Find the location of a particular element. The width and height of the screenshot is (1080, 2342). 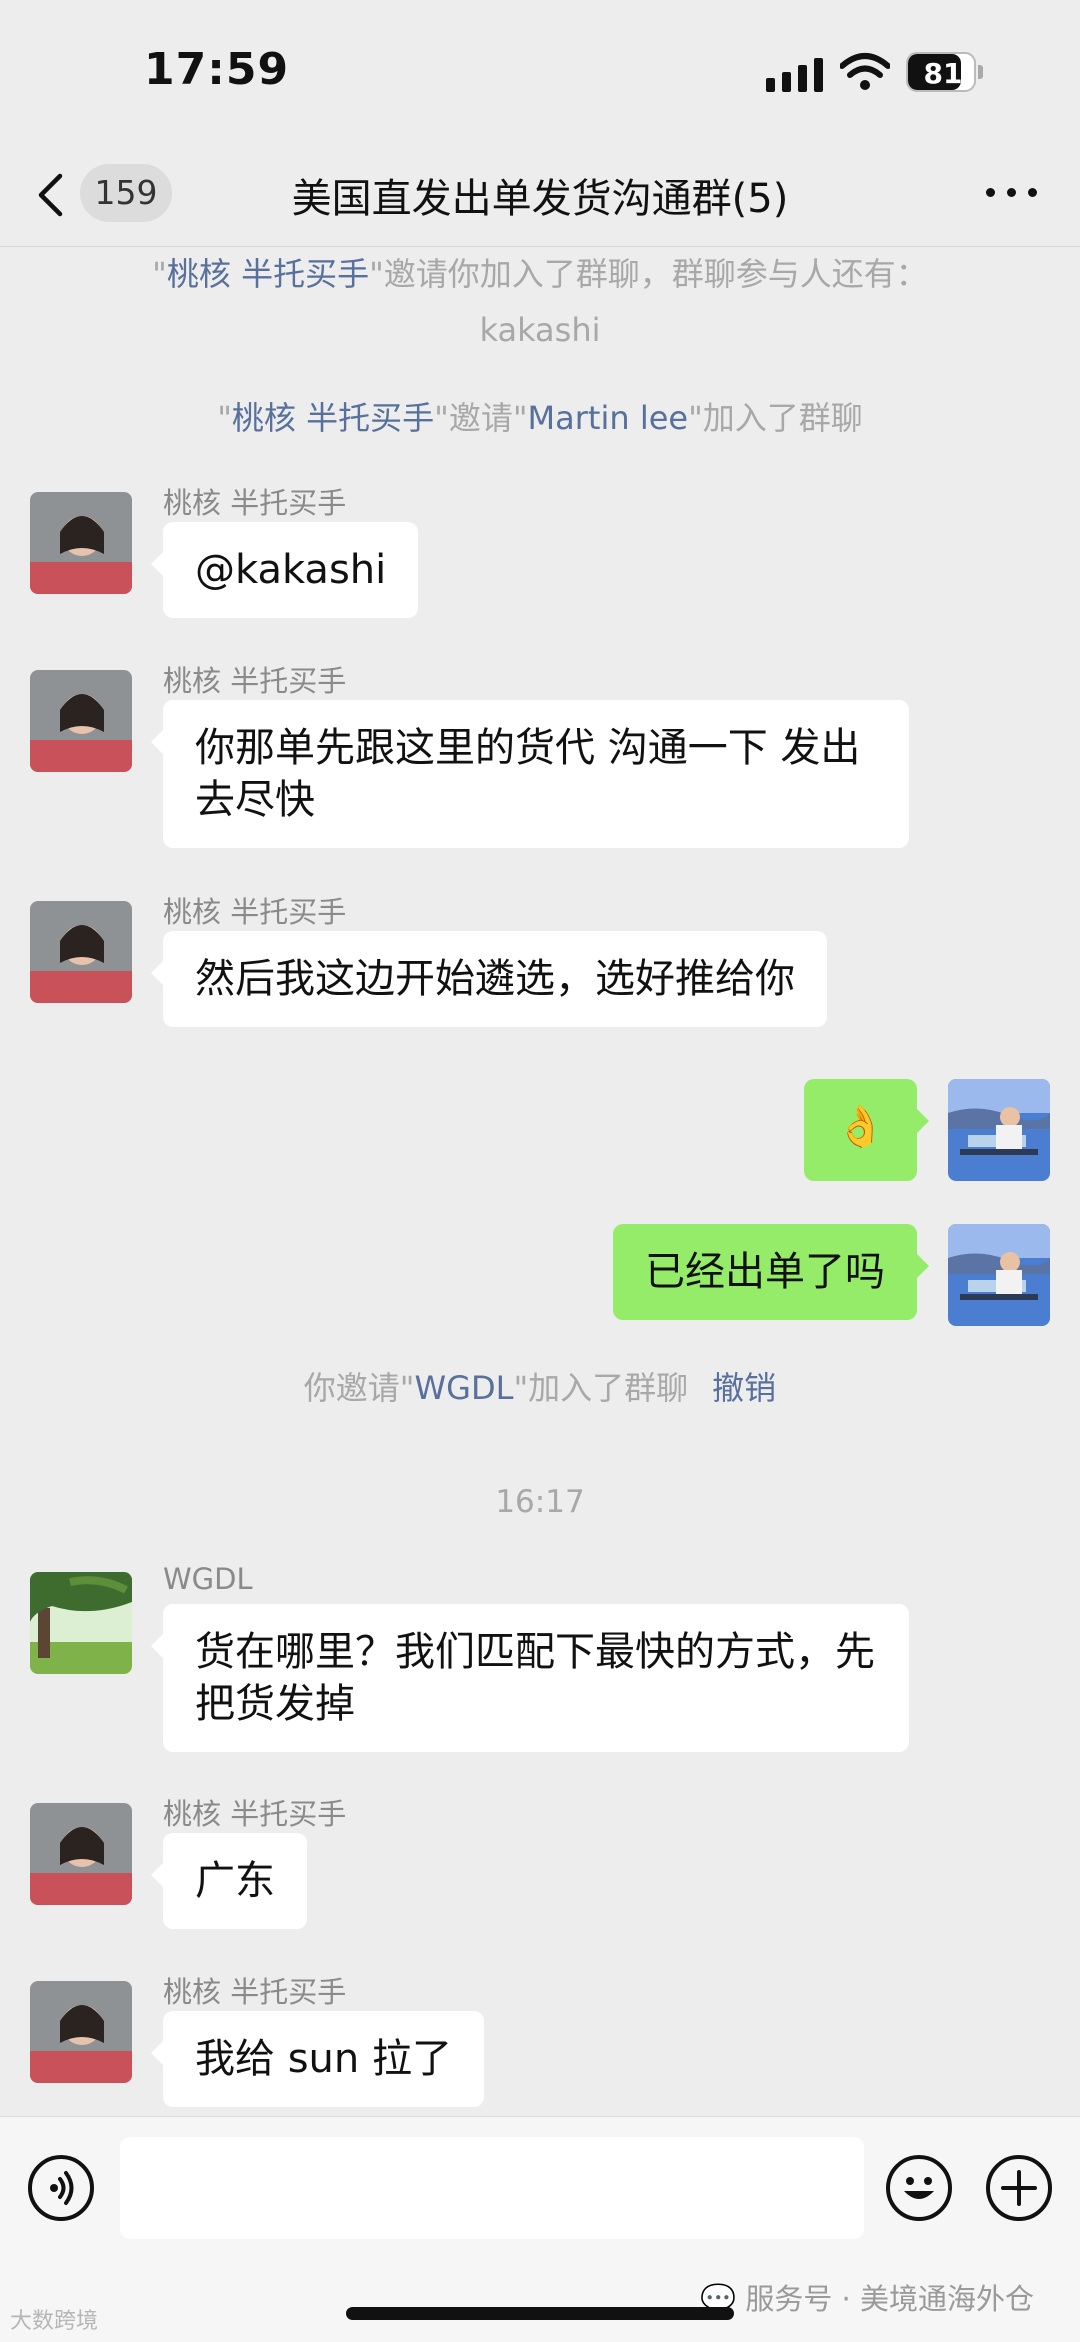

watermark-logo-text: 大数跨境 is located at coordinates (54, 2321).